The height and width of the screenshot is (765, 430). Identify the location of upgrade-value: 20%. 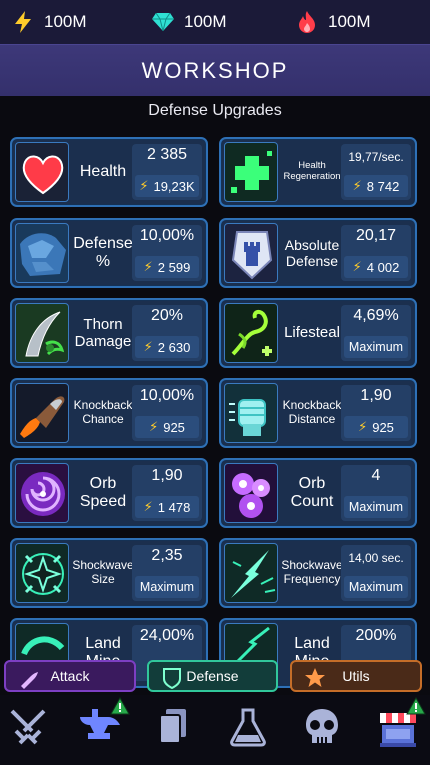
(167, 315).